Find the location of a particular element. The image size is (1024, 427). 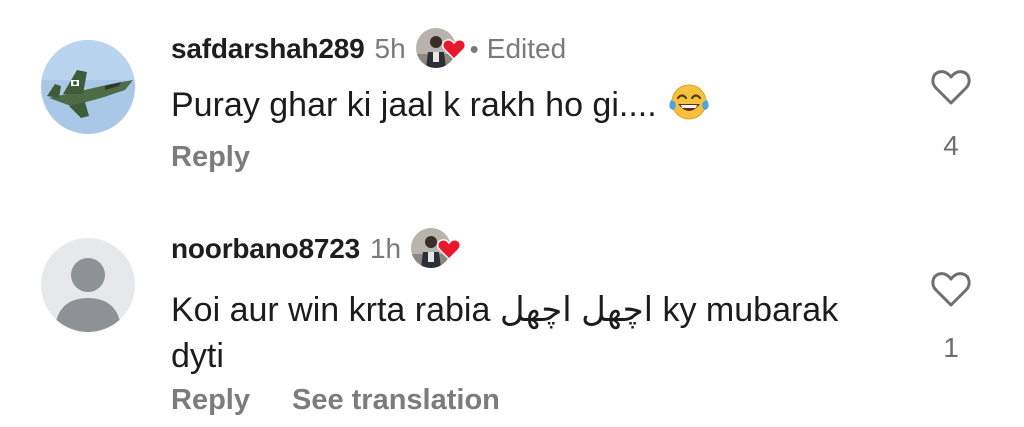

like-count: 1 is located at coordinates (951, 347).